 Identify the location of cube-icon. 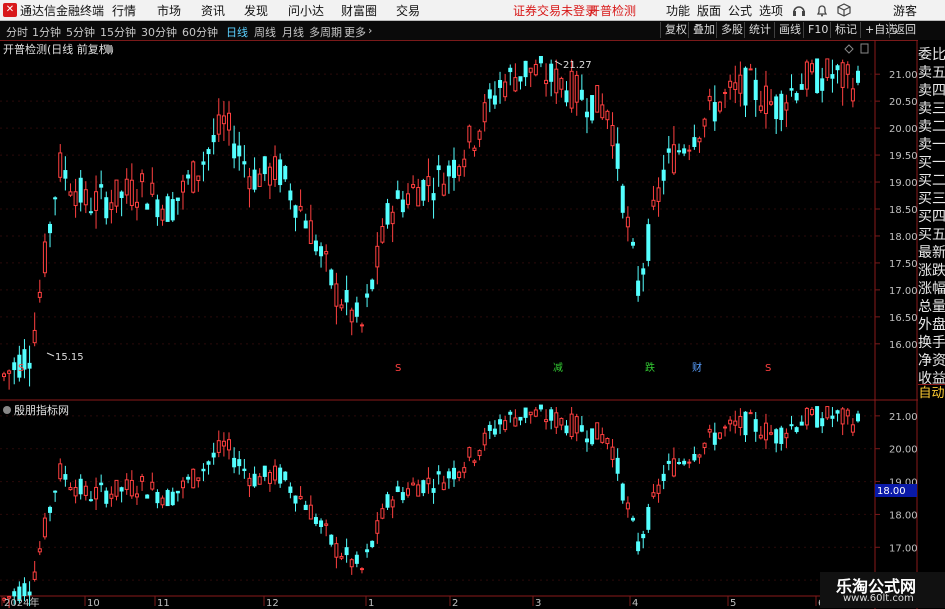
(844, 10).